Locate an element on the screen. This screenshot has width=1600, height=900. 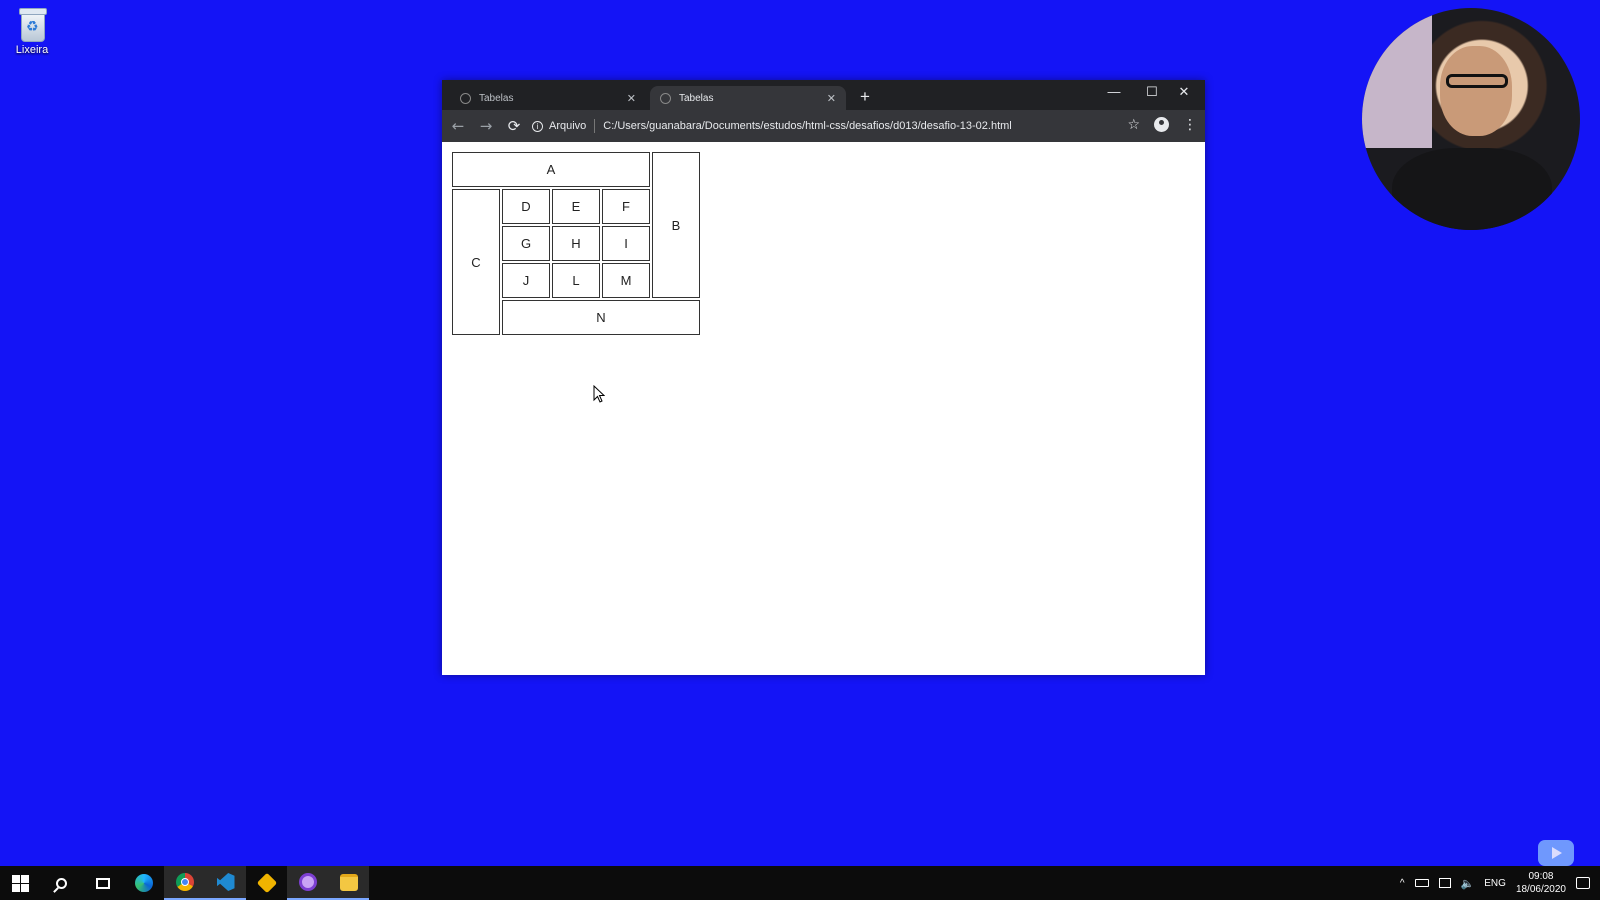
taskbar: ^ 🔈 ENG 09:08 18/06/2020 is located at coordinates (800, 883).